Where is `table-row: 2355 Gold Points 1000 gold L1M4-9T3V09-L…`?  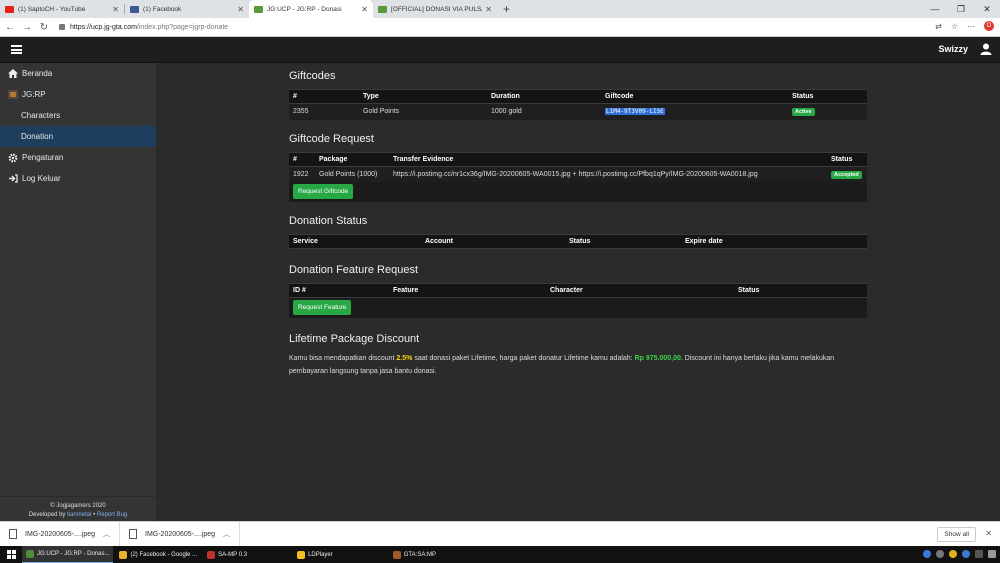 table-row: 2355 Gold Points 1000 gold L1M4-9T3V09-L… is located at coordinates (578, 111).